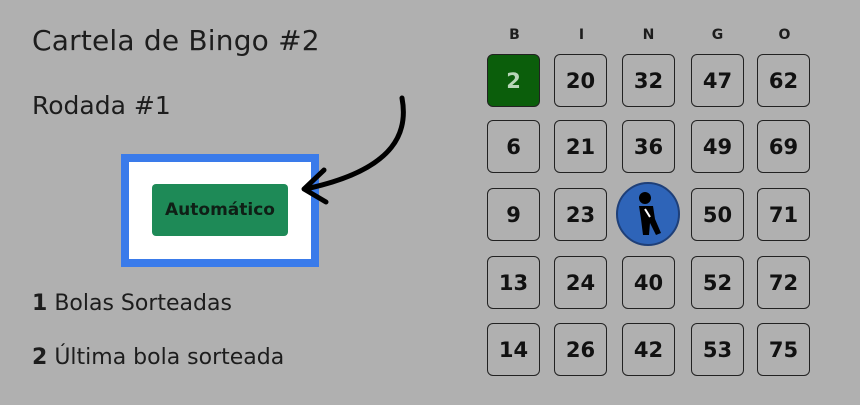  What do you see at coordinates (40, 357) in the screenshot?
I see `last-ball-value: 2` at bounding box center [40, 357].